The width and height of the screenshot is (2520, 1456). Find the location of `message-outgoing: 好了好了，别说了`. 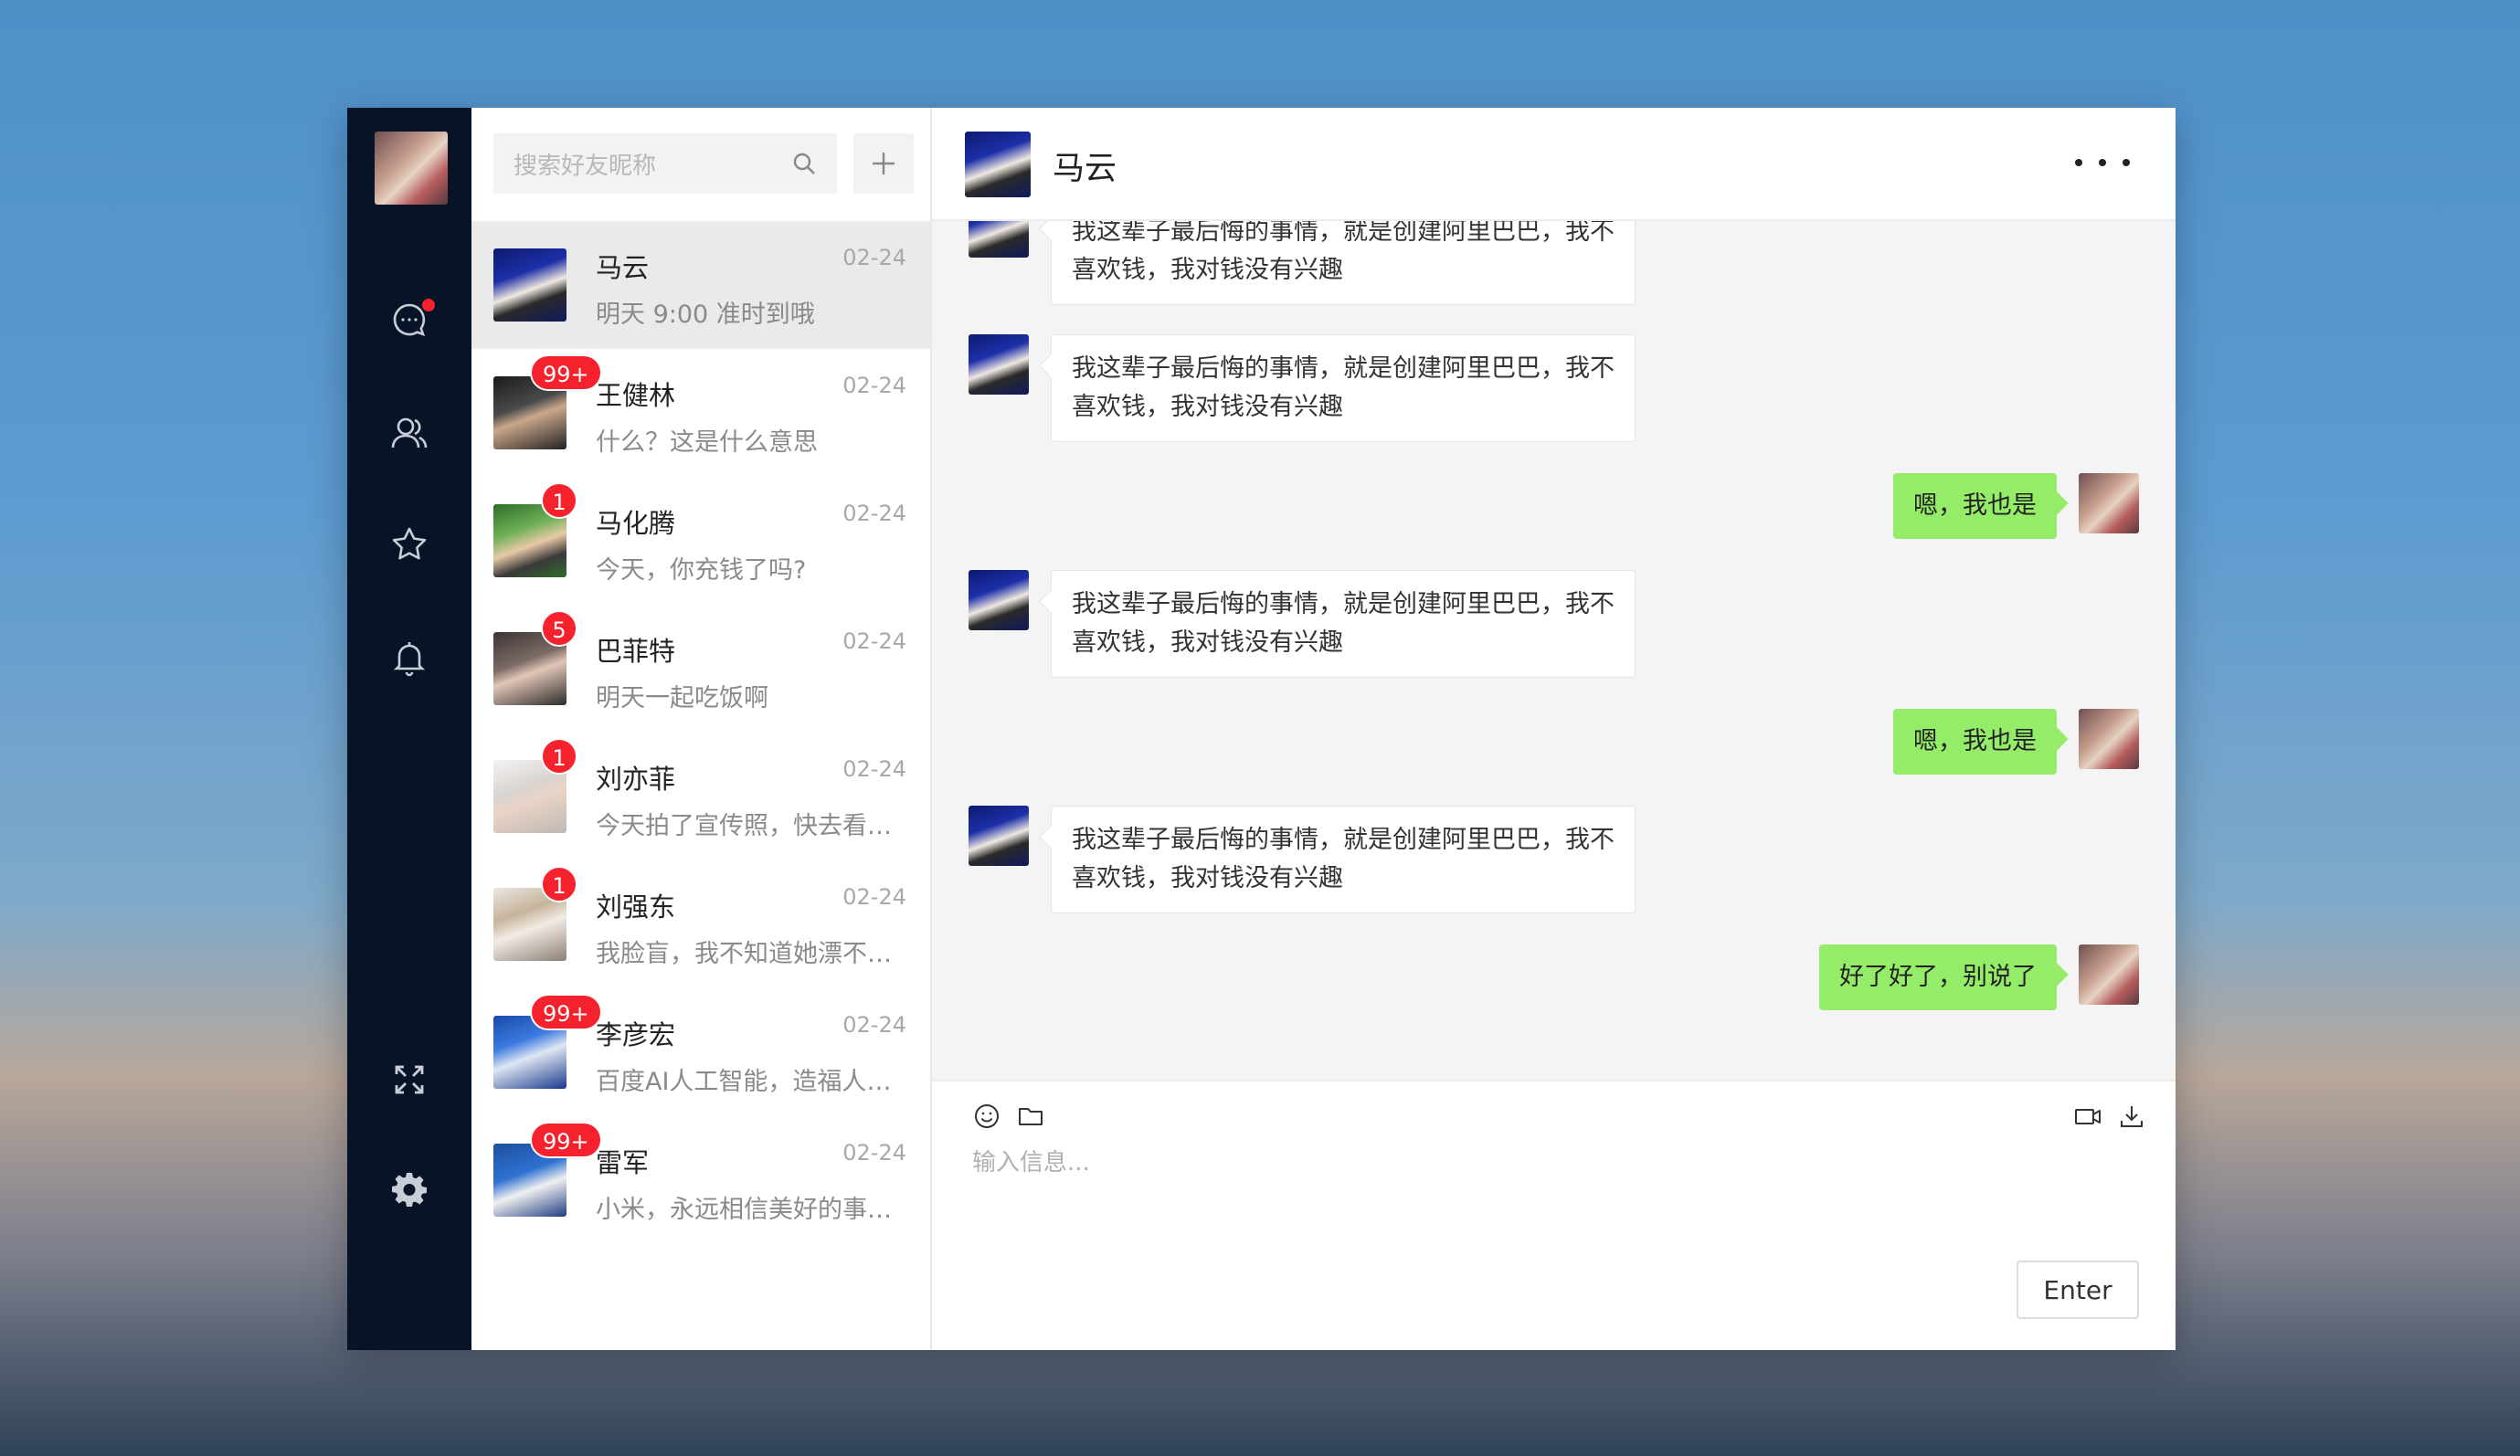

message-outgoing: 好了好了，别说了 is located at coordinates (1979, 977).